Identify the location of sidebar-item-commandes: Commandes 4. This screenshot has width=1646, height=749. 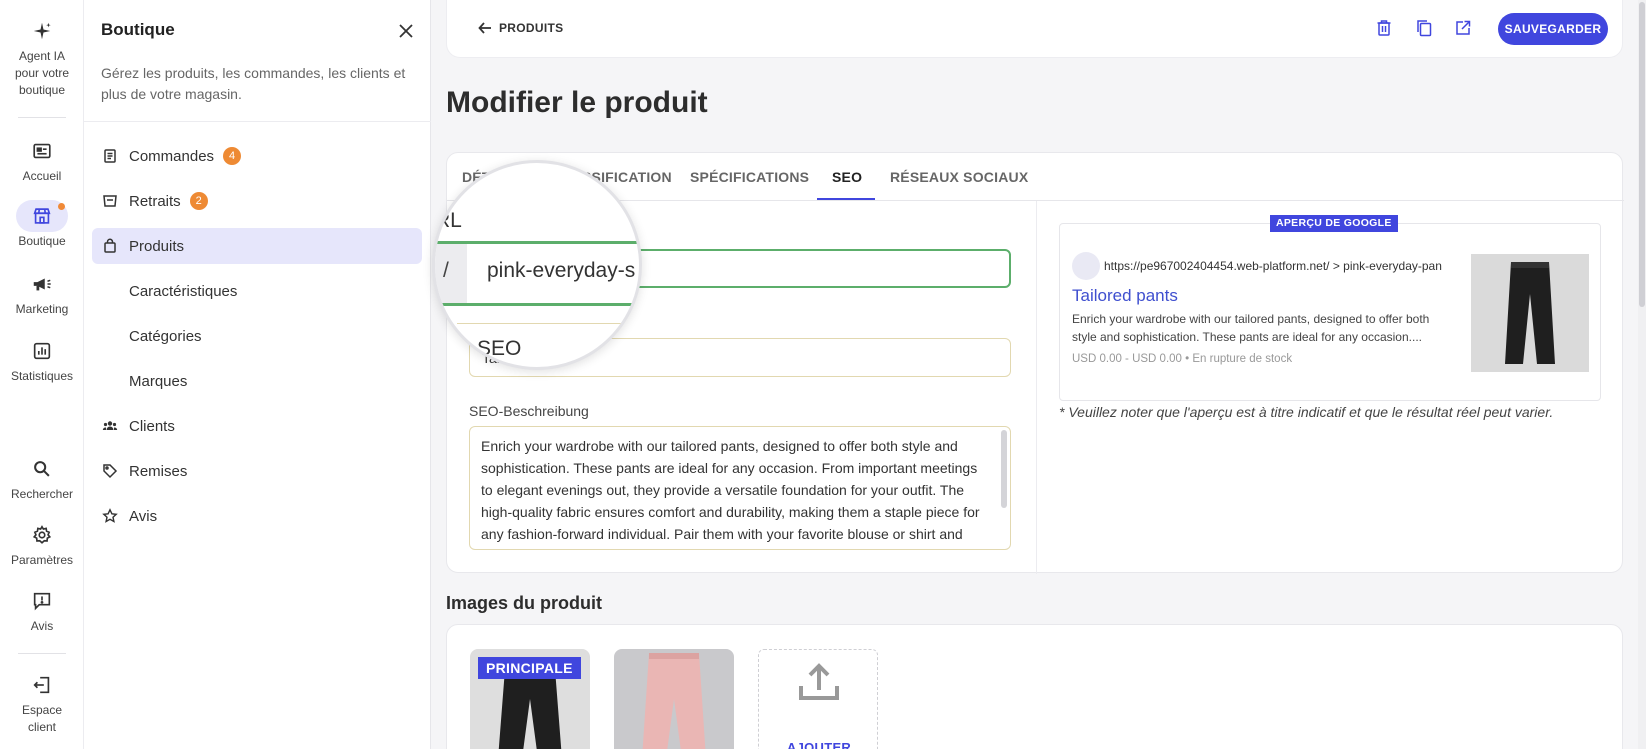
(257, 156).